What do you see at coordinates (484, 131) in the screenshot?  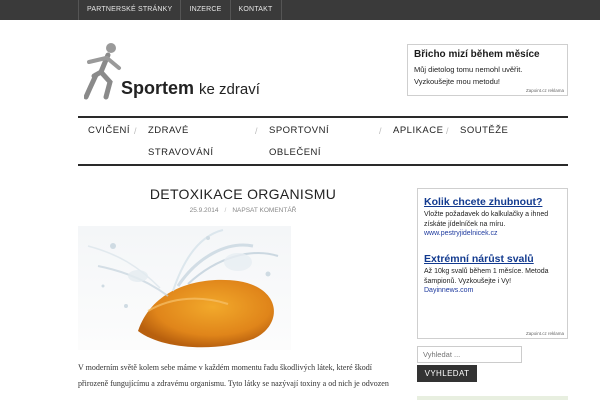 I see `nav-souteze: SOUTĚŽE` at bounding box center [484, 131].